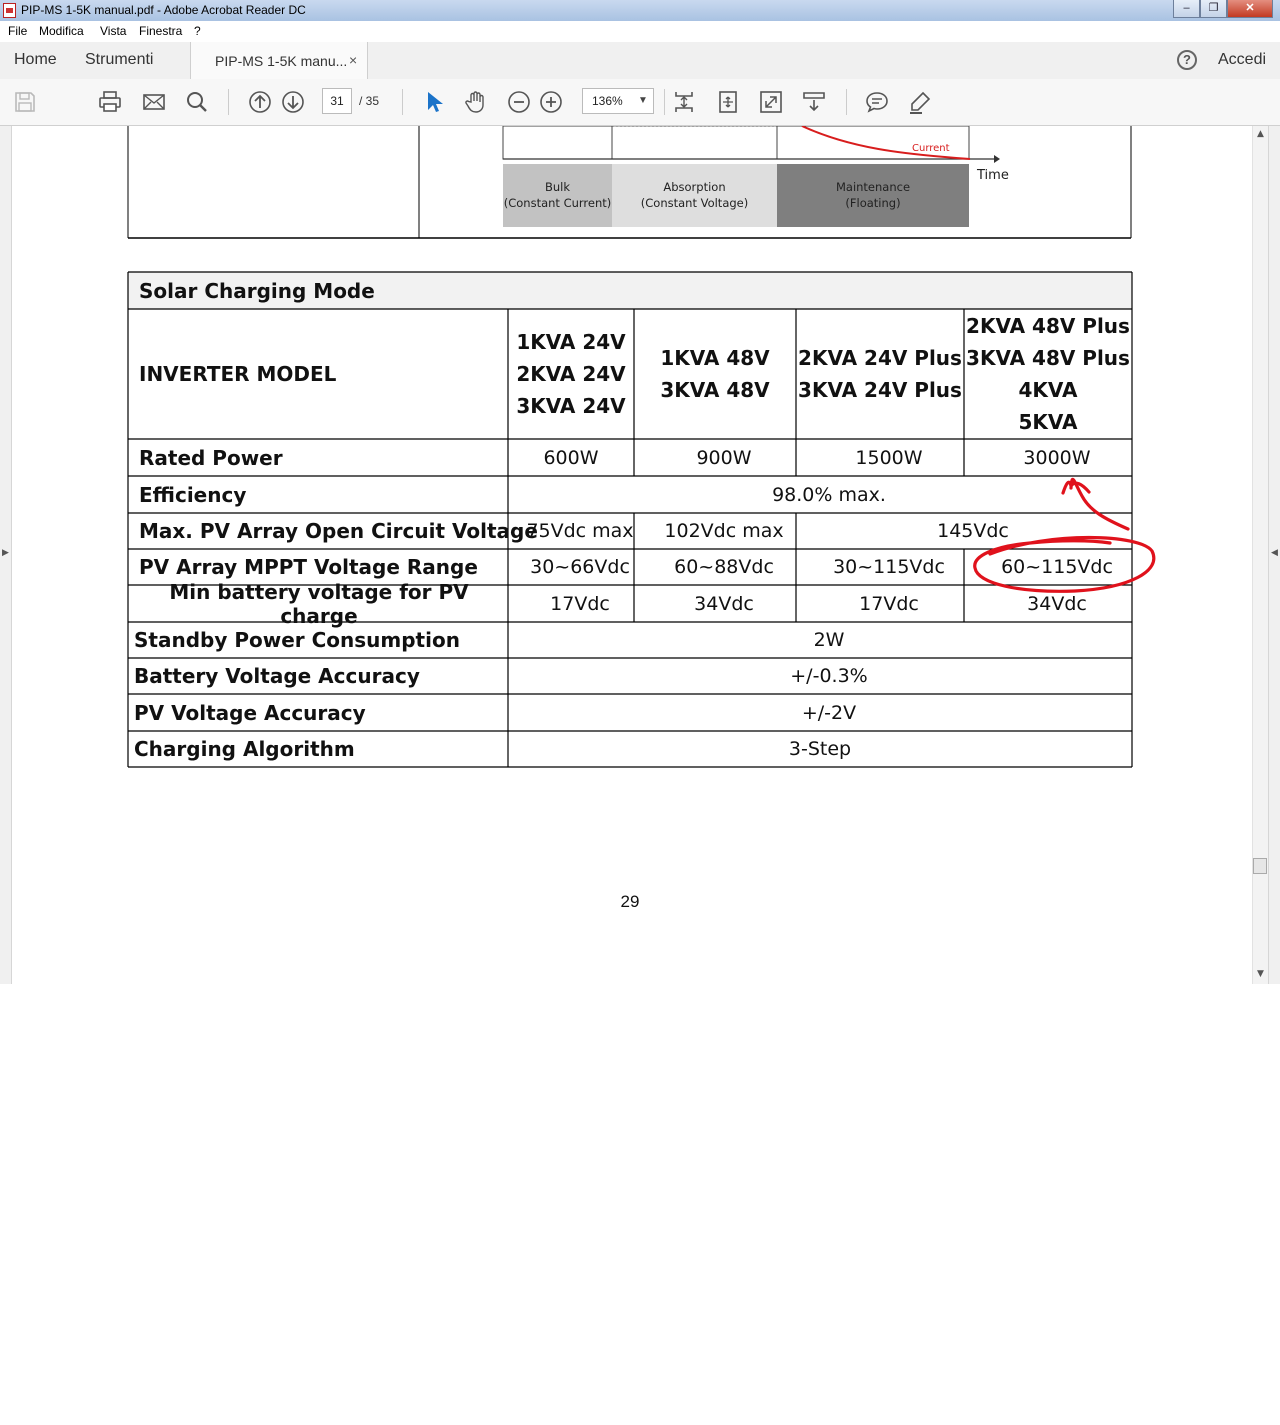 The image size is (1280, 1425). I want to click on expand-right-panel-icon: ◀, so click(1274, 553).